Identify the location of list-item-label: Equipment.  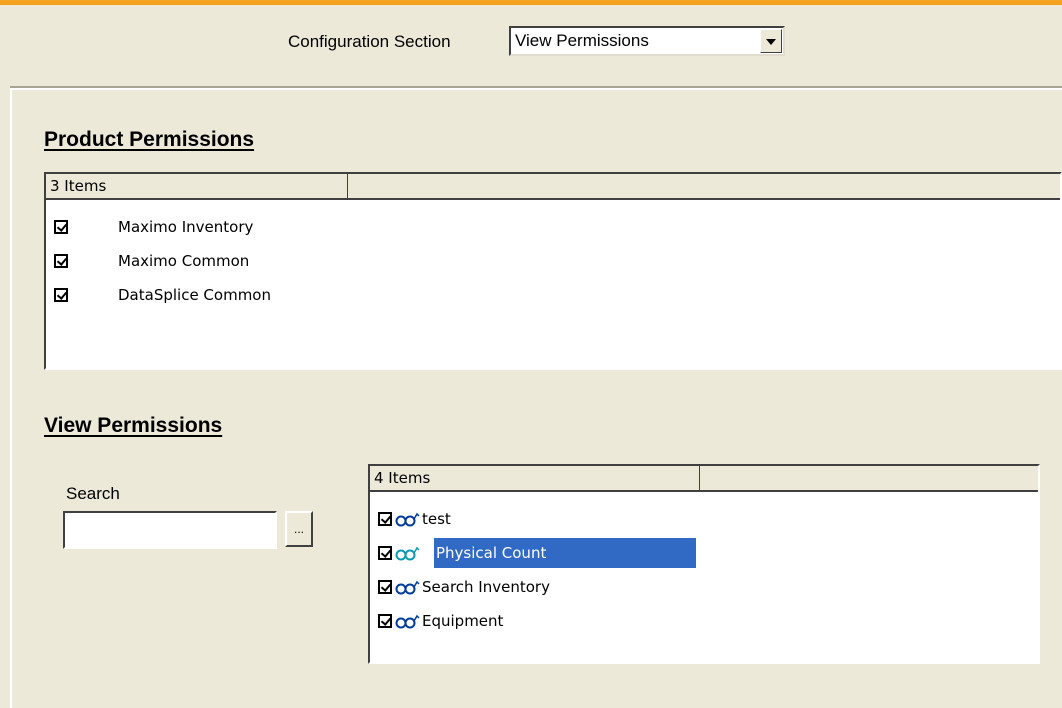
(463, 621).